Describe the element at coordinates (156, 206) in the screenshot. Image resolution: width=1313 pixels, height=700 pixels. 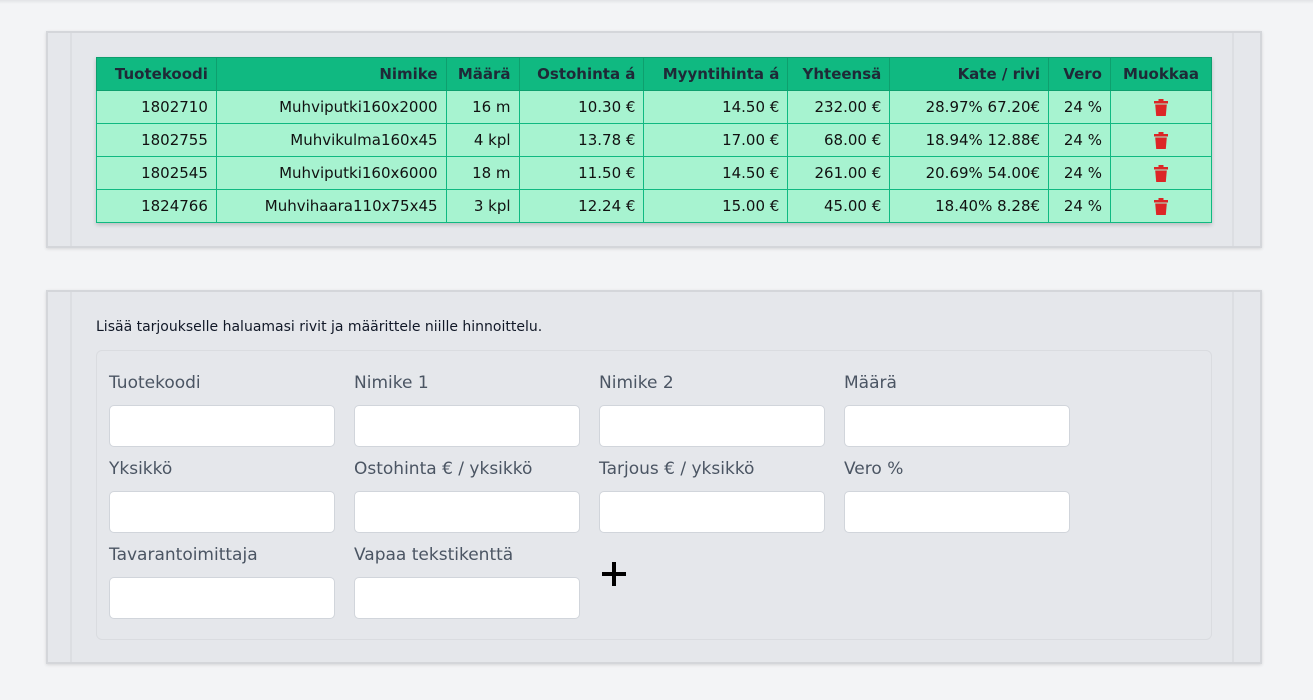
I see `cell-code: 1824766` at that location.